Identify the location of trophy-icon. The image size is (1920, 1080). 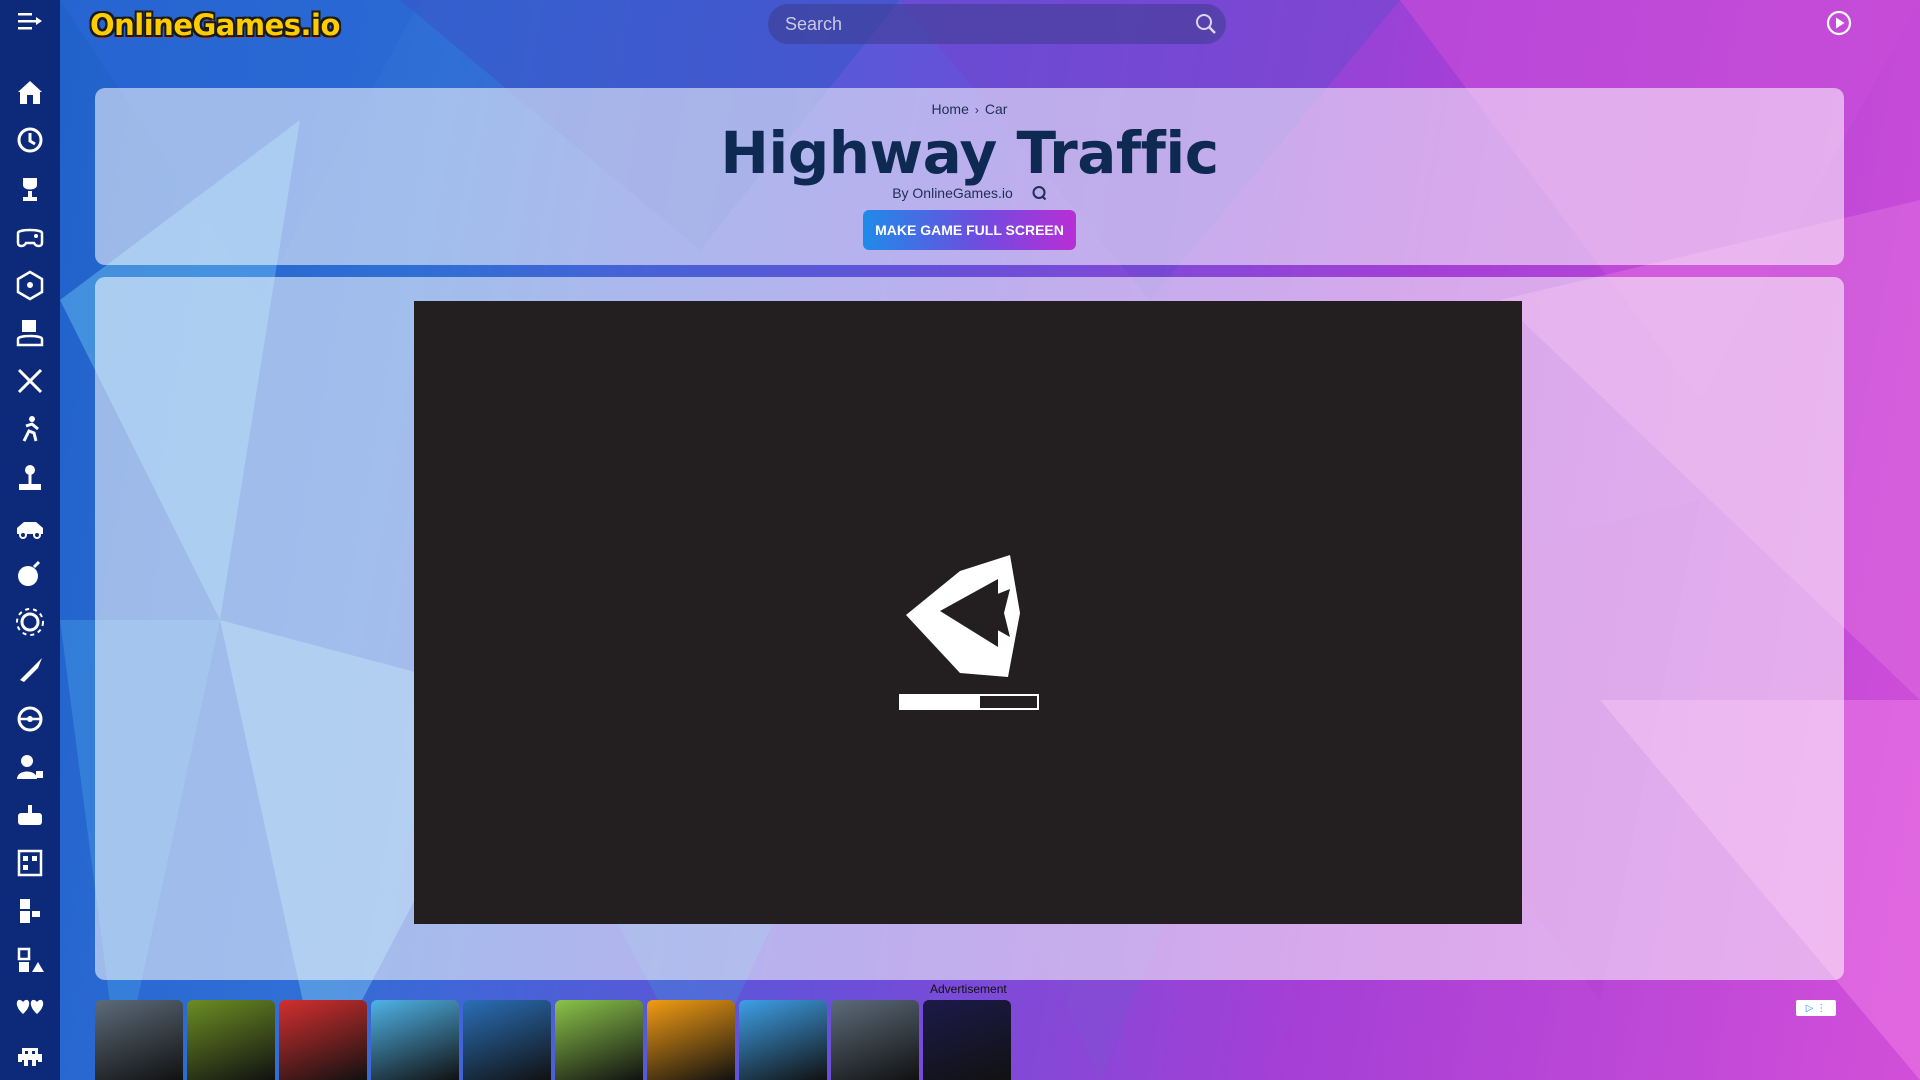
(30, 189).